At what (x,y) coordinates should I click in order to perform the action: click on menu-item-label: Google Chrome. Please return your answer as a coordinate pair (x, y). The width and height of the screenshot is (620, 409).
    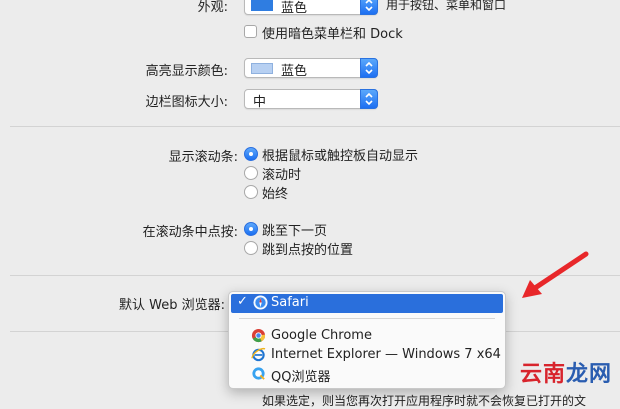
    Looking at the image, I should click on (321, 335).